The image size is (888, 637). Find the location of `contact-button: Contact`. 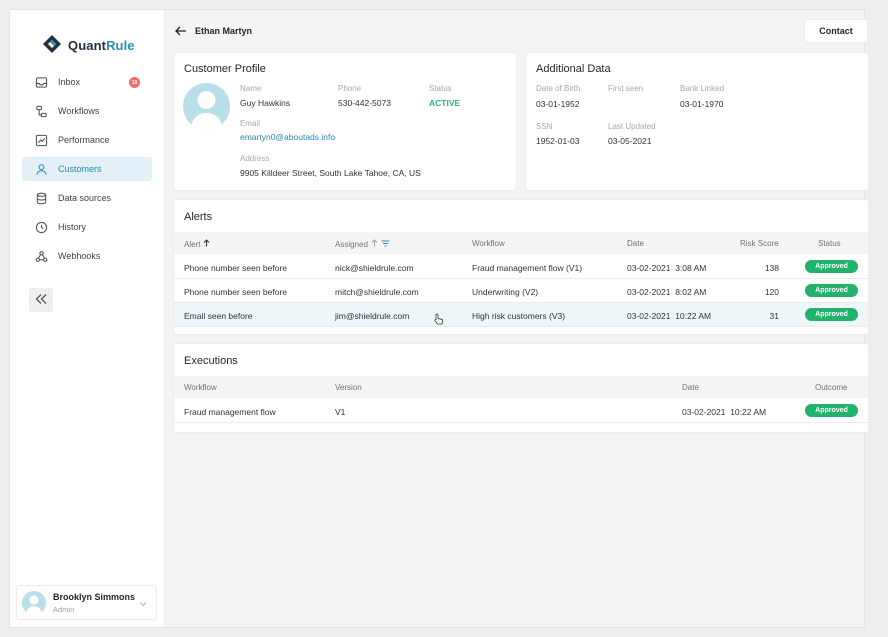

contact-button: Contact is located at coordinates (836, 31).